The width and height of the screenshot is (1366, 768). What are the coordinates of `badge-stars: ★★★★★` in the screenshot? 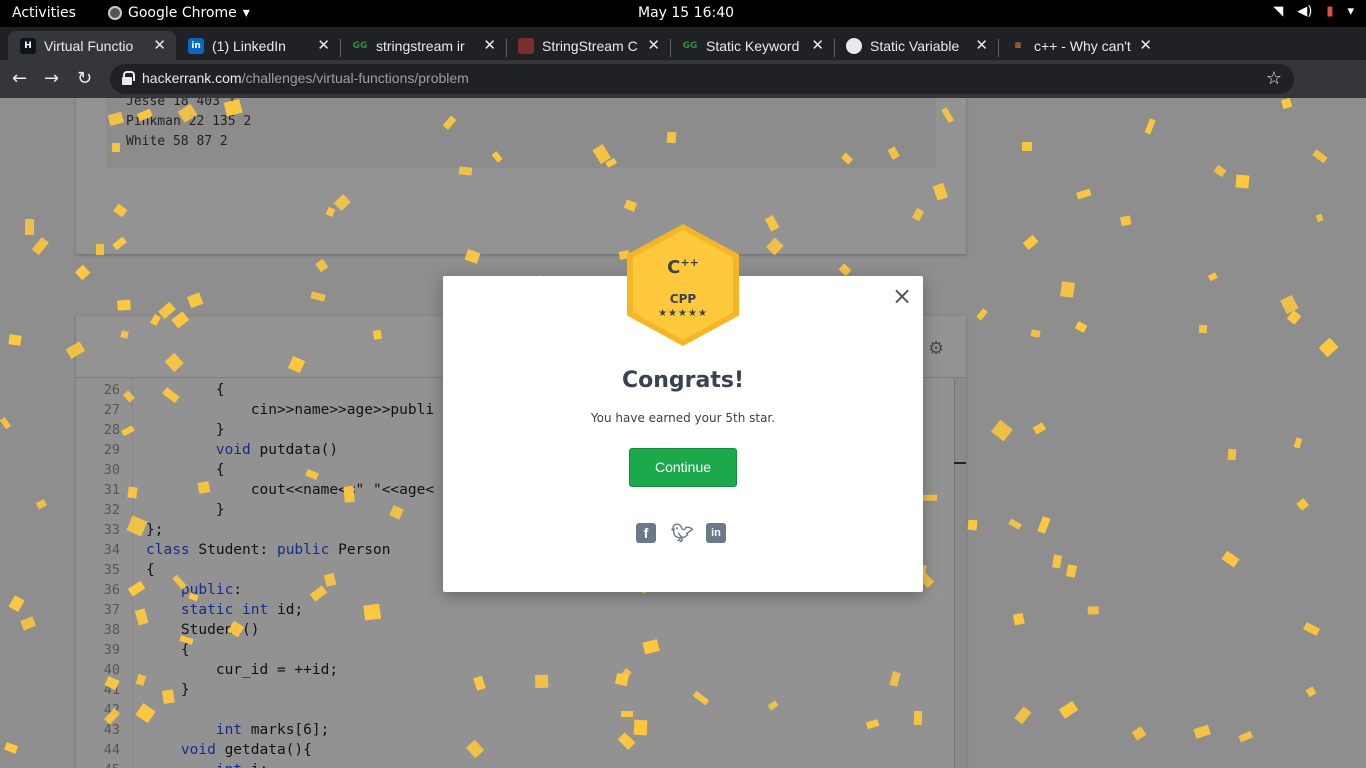 It's located at (683, 313).